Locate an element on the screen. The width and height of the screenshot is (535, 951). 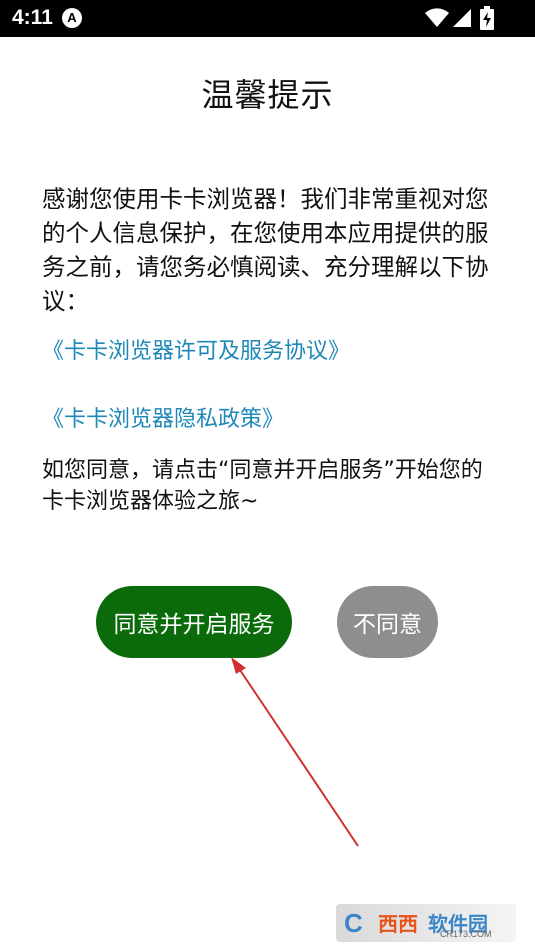
watermark: C 西西 软件园 CR173.COM is located at coordinates (426, 923).